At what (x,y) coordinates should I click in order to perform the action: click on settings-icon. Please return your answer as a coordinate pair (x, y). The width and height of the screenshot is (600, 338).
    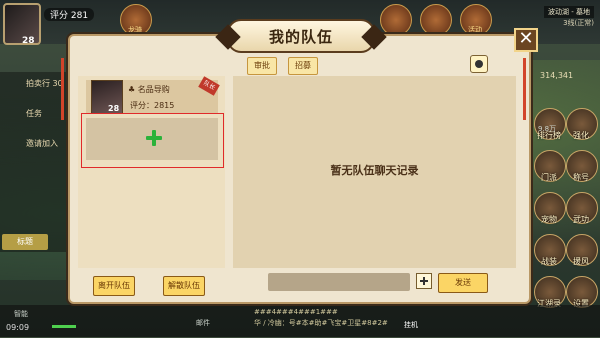
    Looking at the image, I should click on (479, 64).